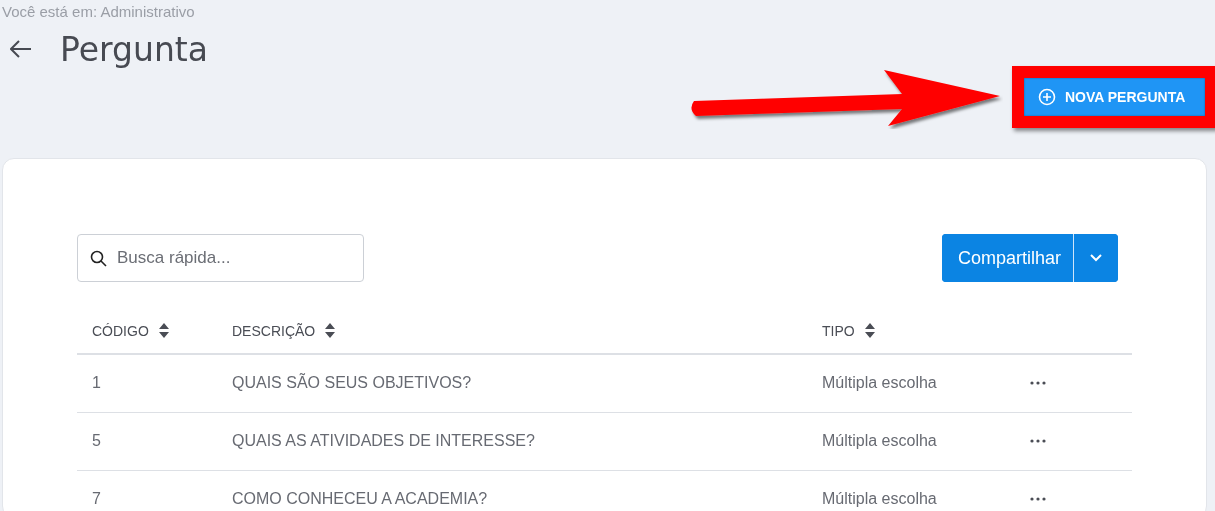 The height and width of the screenshot is (511, 1215). Describe the element at coordinates (96, 498) in the screenshot. I see `table-cell: 7` at that location.